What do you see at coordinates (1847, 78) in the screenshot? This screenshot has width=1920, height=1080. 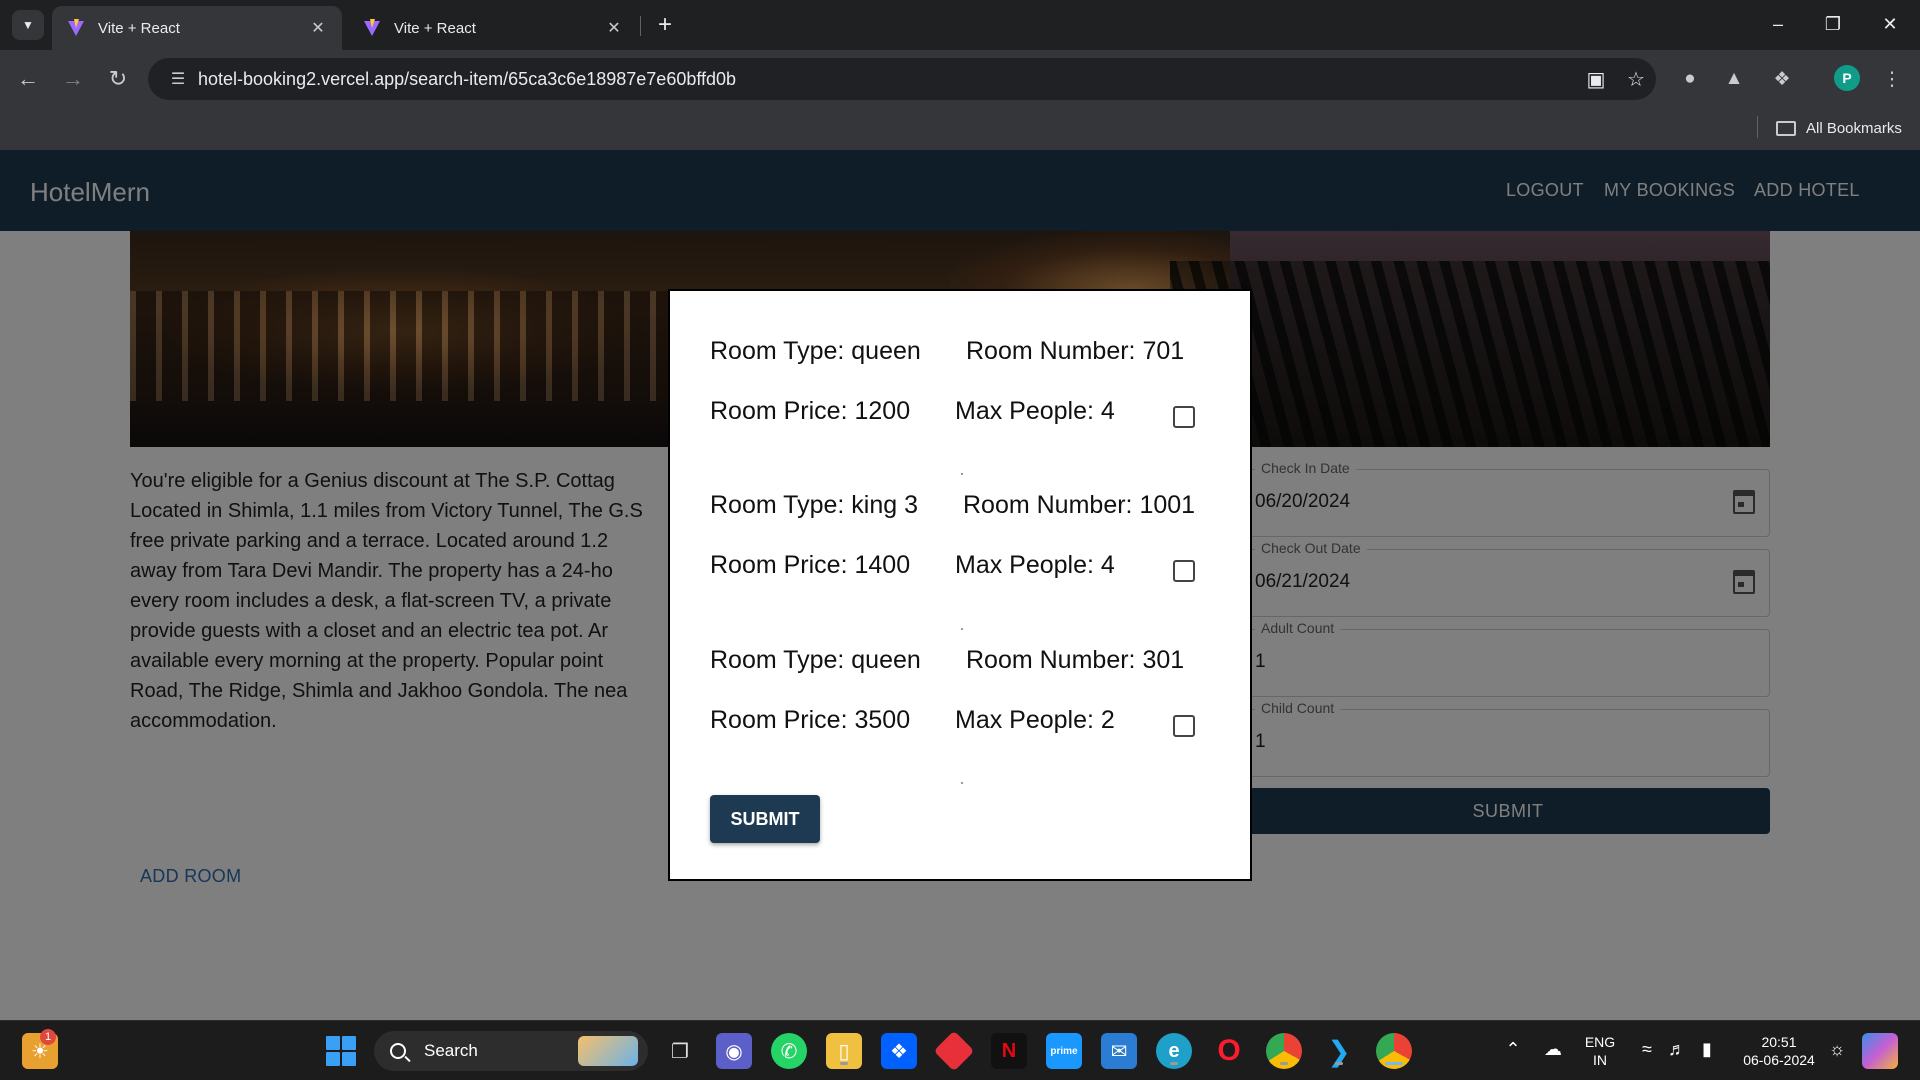 I see `profile-avatar: P` at bounding box center [1847, 78].